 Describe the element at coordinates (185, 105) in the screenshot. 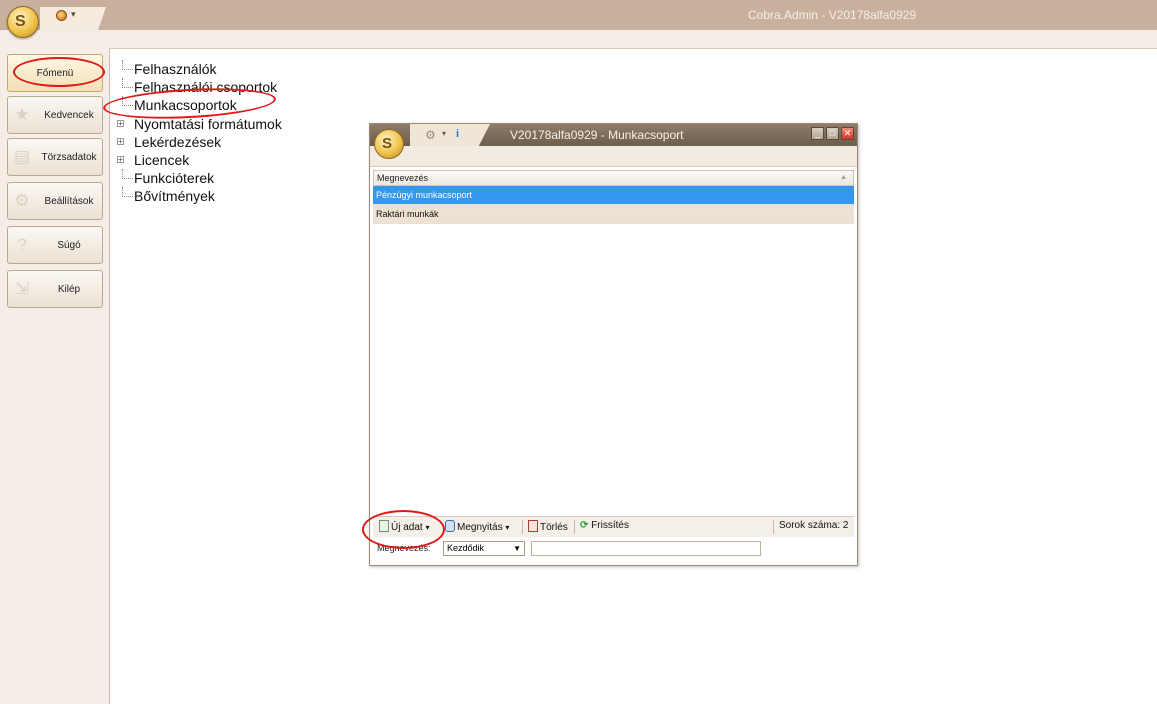

I see `tree-item-label: Munkacsoportok` at that location.